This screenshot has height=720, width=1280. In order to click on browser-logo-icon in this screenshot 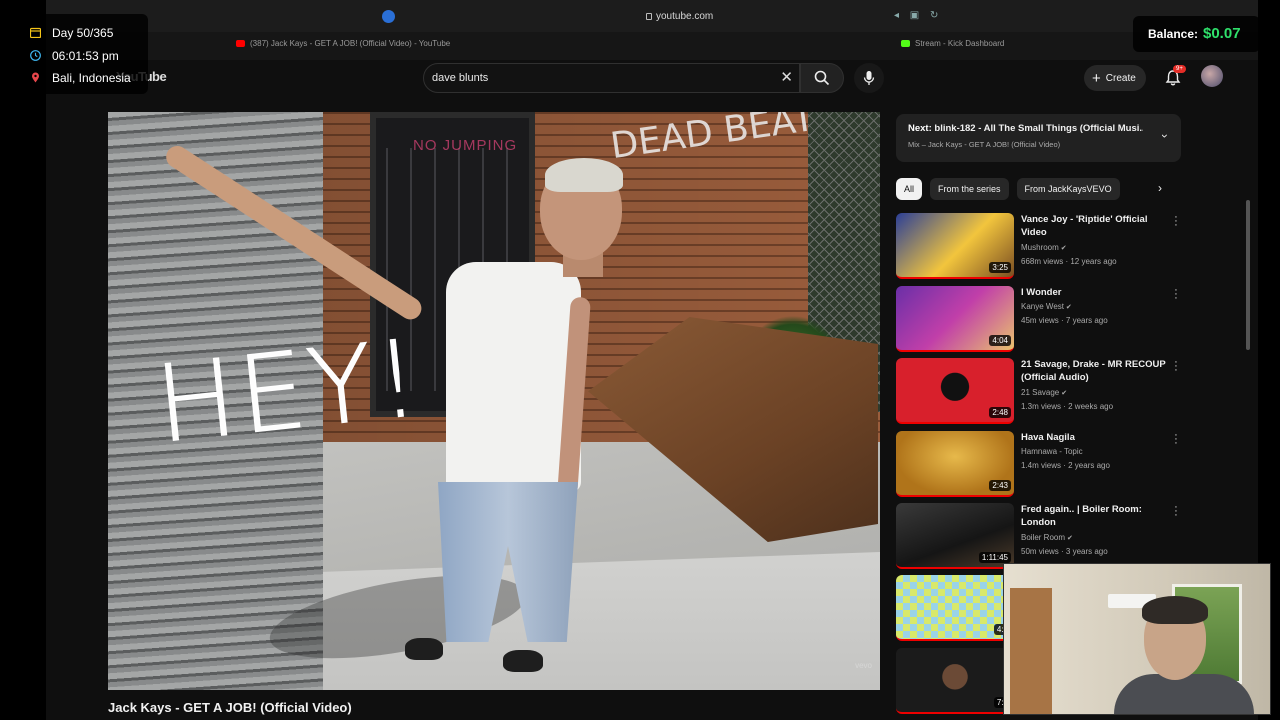, I will do `click(388, 16)`.